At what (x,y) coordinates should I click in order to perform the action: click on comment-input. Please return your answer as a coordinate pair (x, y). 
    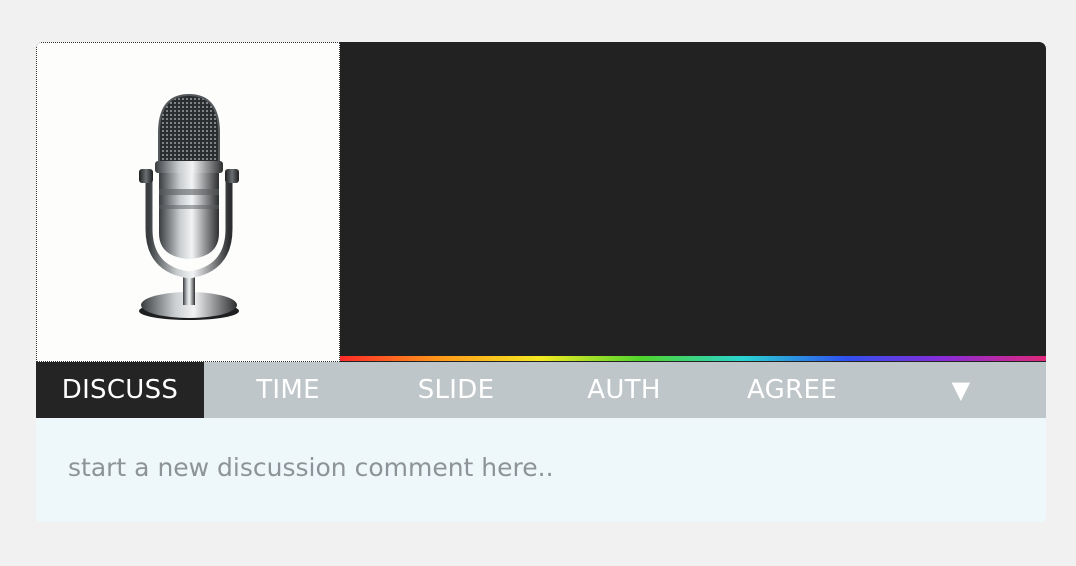
    Looking at the image, I should click on (538, 467).